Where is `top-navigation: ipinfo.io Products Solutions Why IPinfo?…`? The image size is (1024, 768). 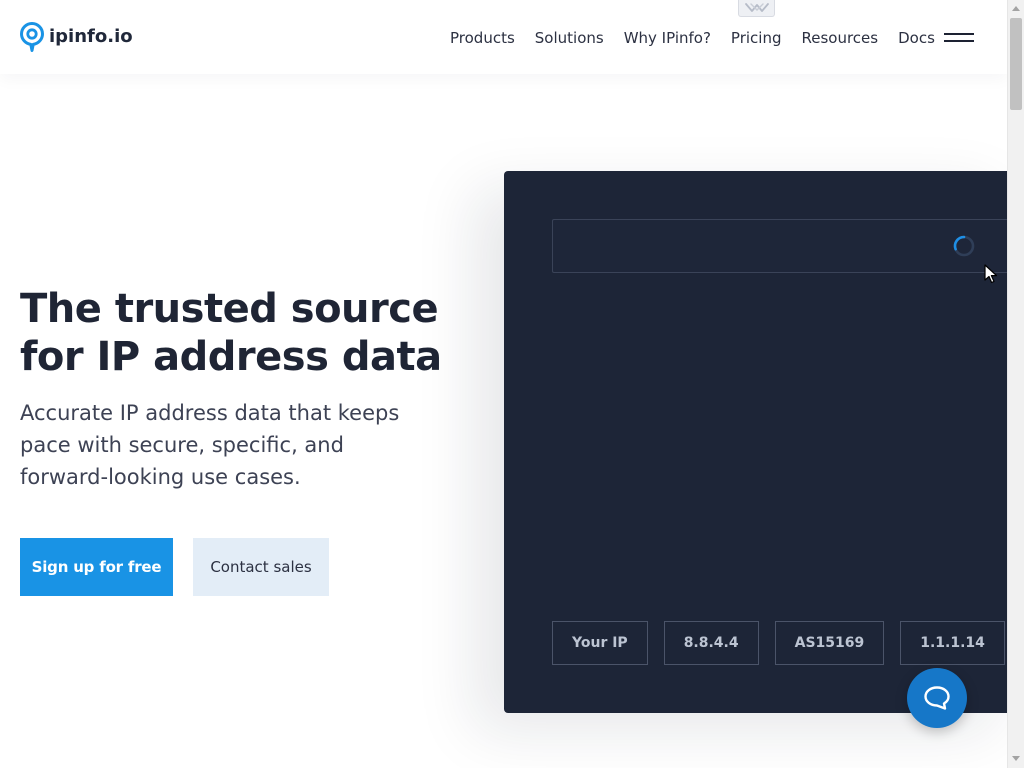
top-navigation: ipinfo.io Products Solutions Why IPinfo?… is located at coordinates (503, 37).